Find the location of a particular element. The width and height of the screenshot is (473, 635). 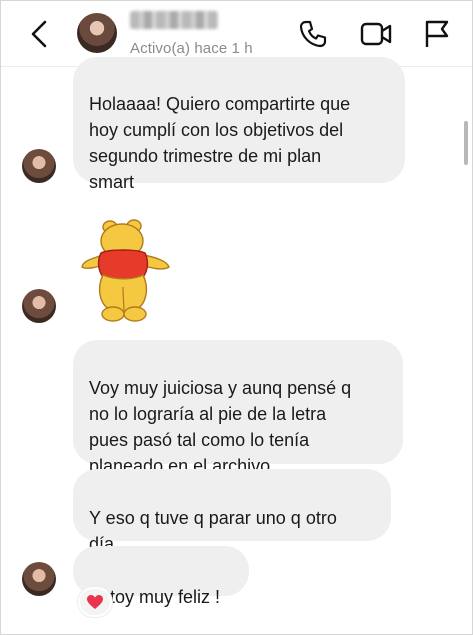

contact-status: Activo(a) hace 1 h is located at coordinates (191, 48).